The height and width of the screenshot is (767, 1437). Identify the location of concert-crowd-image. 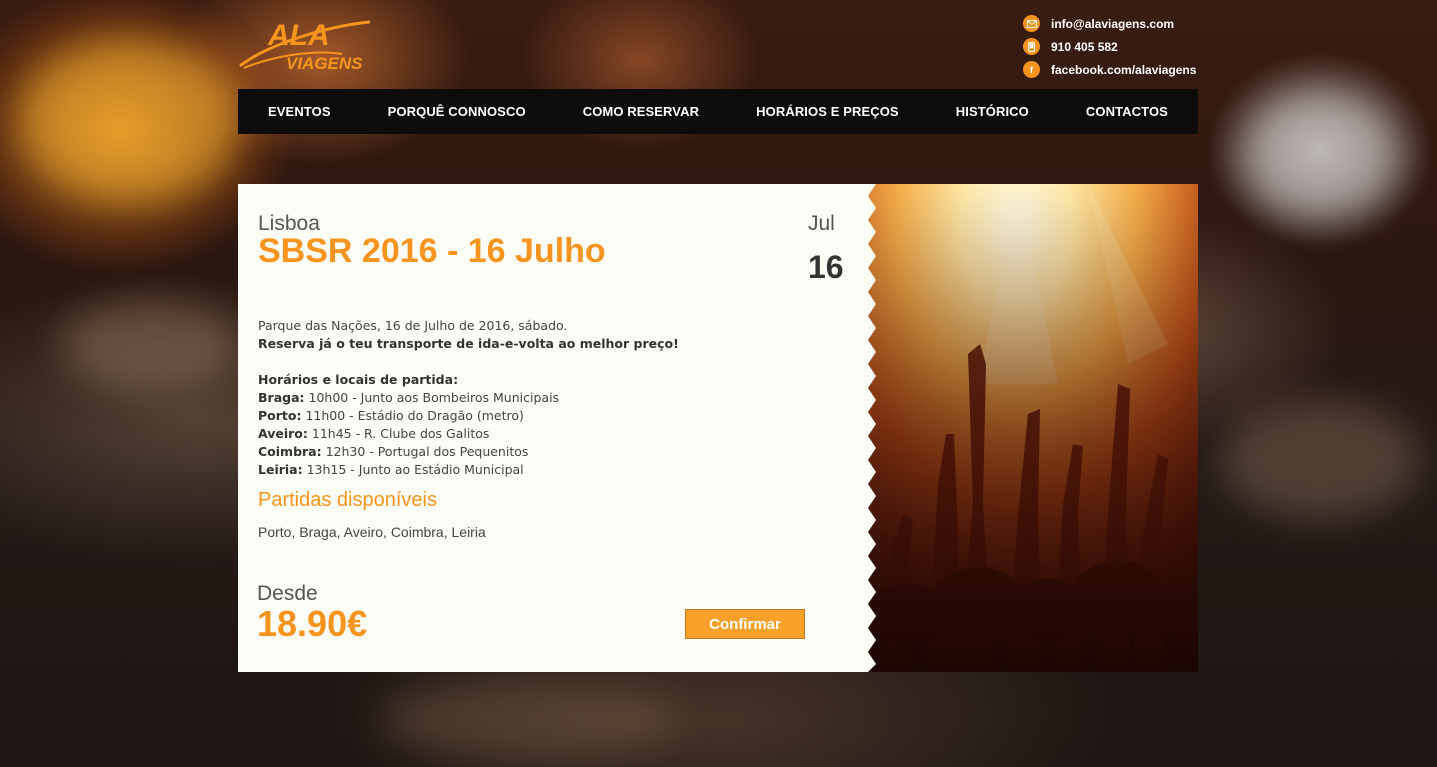
(1033, 428).